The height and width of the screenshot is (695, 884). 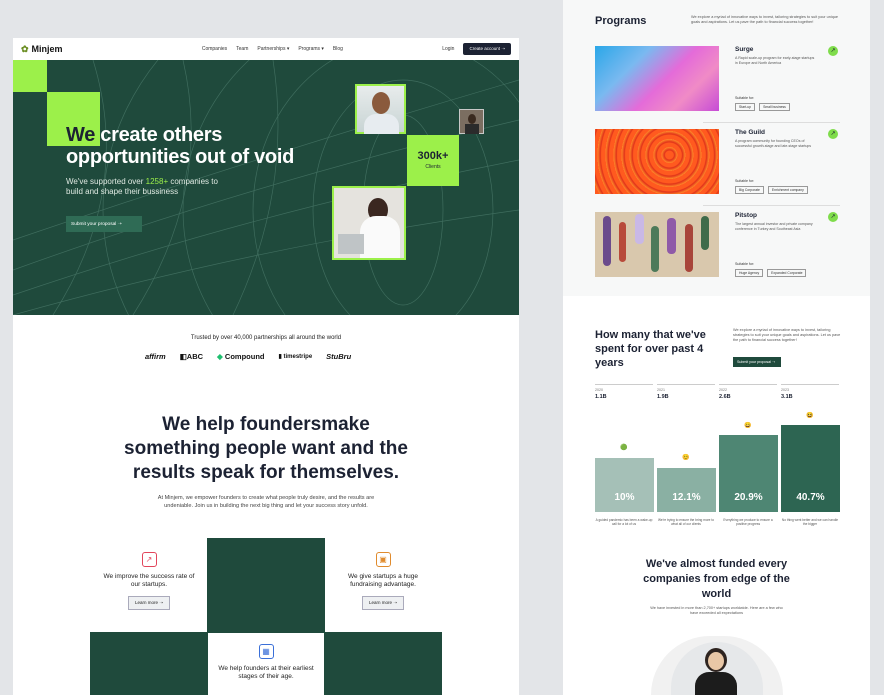 I want to click on program-tags: Big Corporate Enrichment company, so click(x=771, y=190).